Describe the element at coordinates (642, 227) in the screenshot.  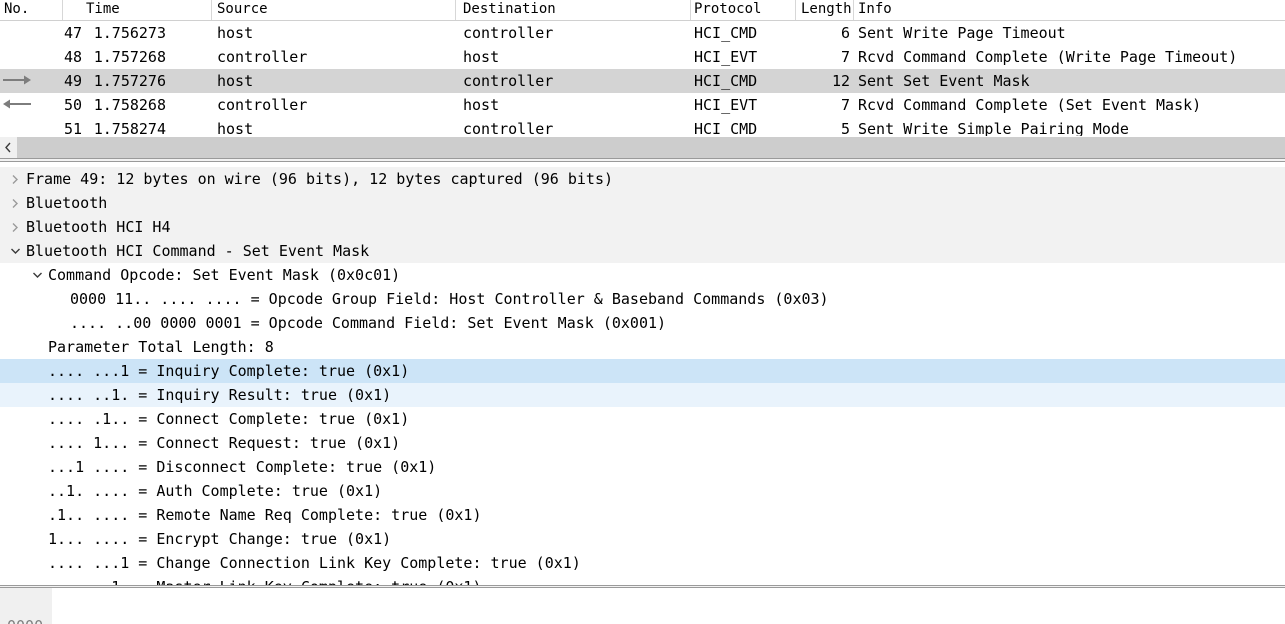
I see `tree-row: Bluetooth HCI H4` at that location.